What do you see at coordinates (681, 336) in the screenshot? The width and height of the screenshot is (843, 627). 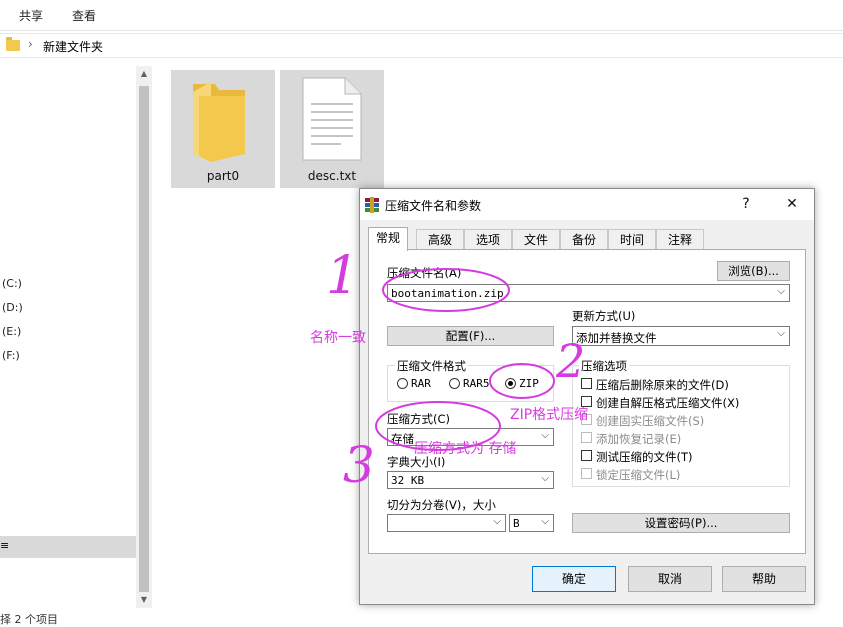 I see `update-mode-combo: 添加并替换文件 ⌵` at bounding box center [681, 336].